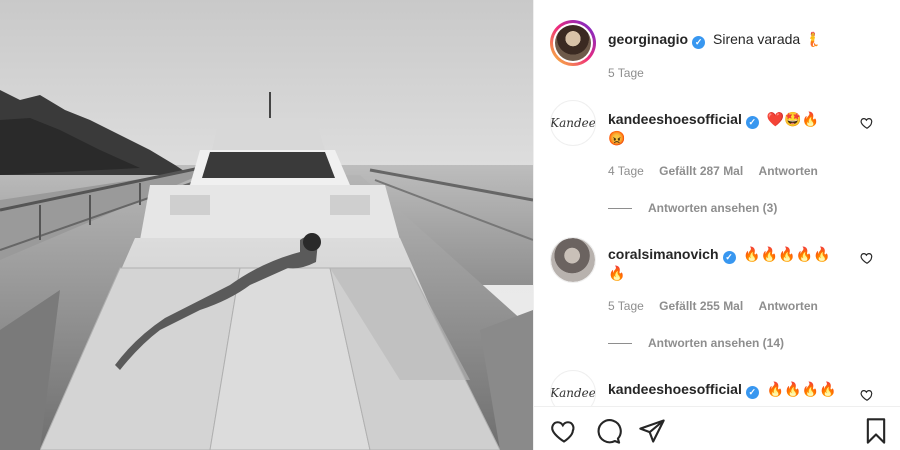 This screenshot has height=450, width=900. I want to click on comment-text: ❤️🤩🔥, so click(793, 119).